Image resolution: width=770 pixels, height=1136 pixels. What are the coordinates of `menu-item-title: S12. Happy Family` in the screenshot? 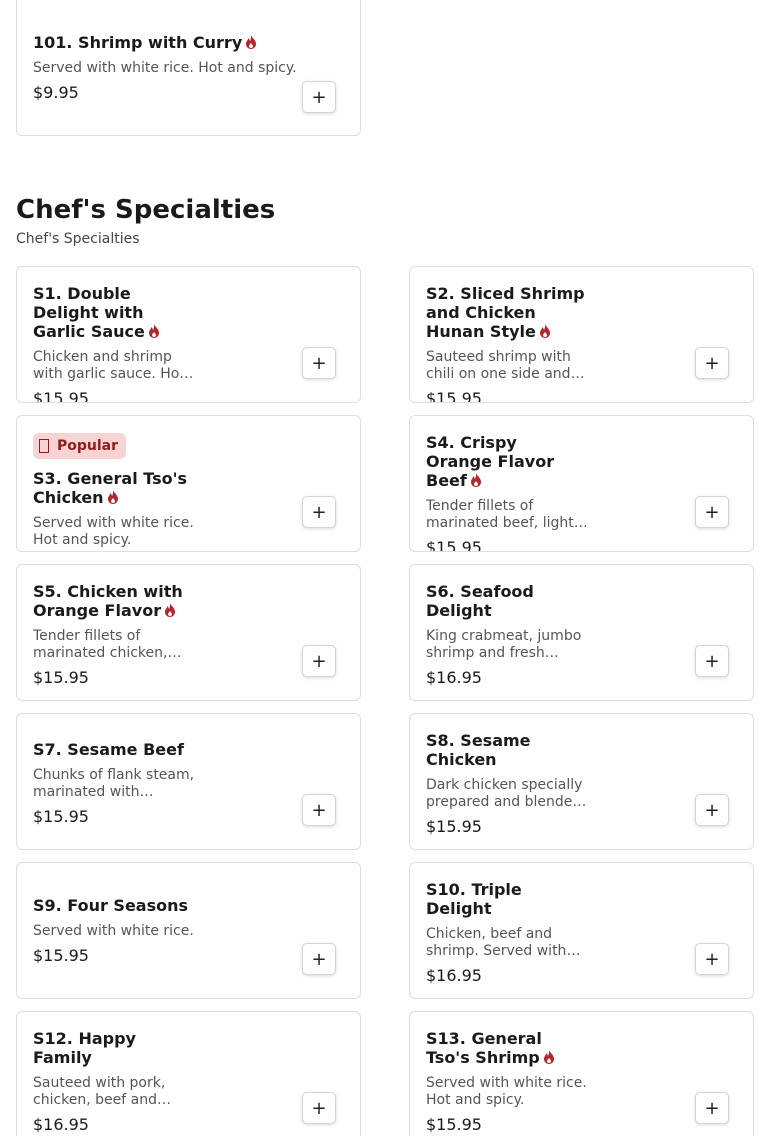 It's located at (115, 1048).